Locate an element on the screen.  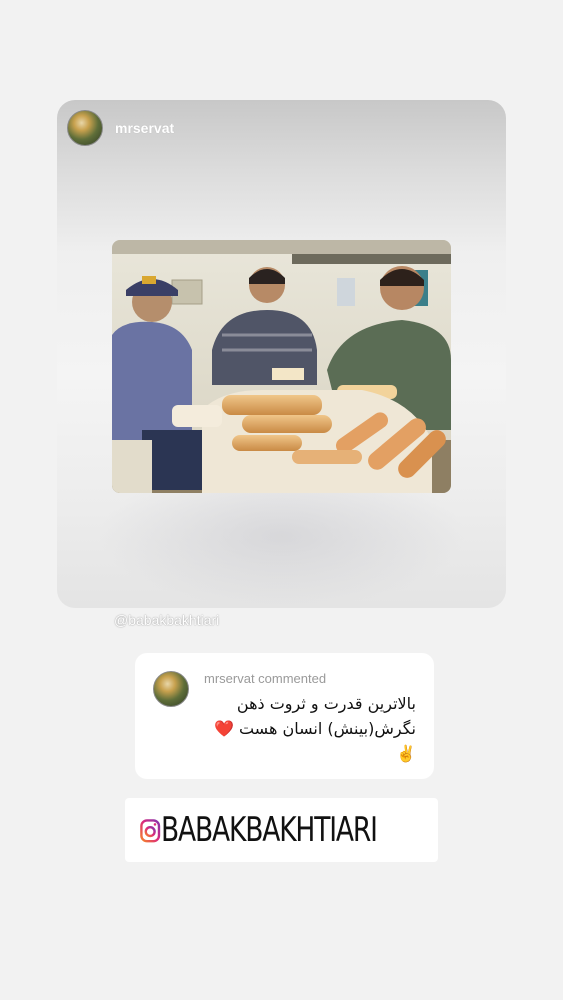
mention-link: @babakbakhtiari is located at coordinates (166, 620).